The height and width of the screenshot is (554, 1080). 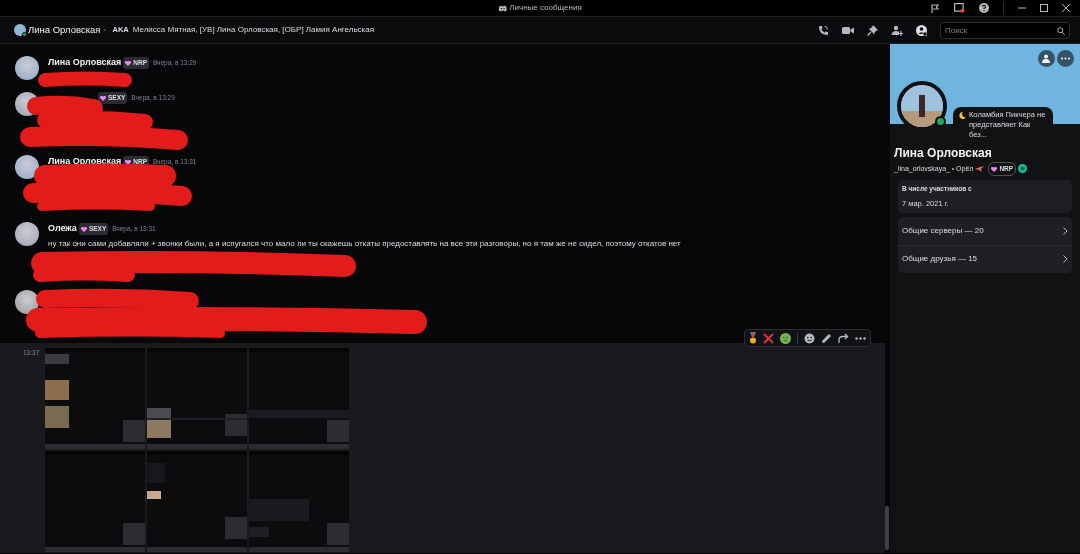 I want to click on inbox-flag-icon, so click(x=935, y=8).